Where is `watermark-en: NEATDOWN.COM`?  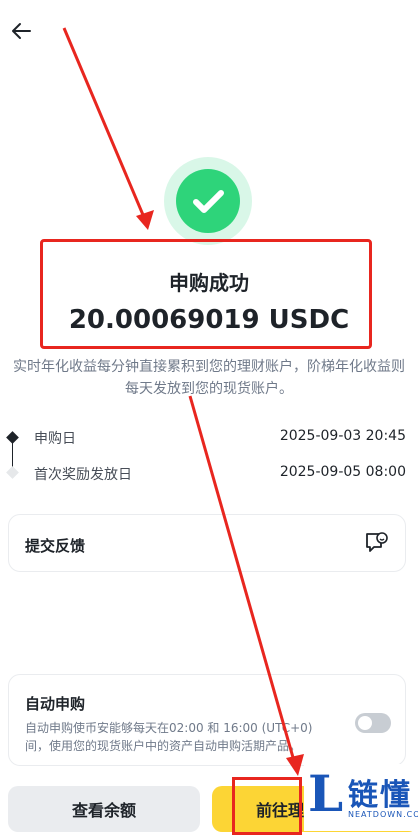 watermark-en: NEATDOWN.COM is located at coordinates (383, 814).